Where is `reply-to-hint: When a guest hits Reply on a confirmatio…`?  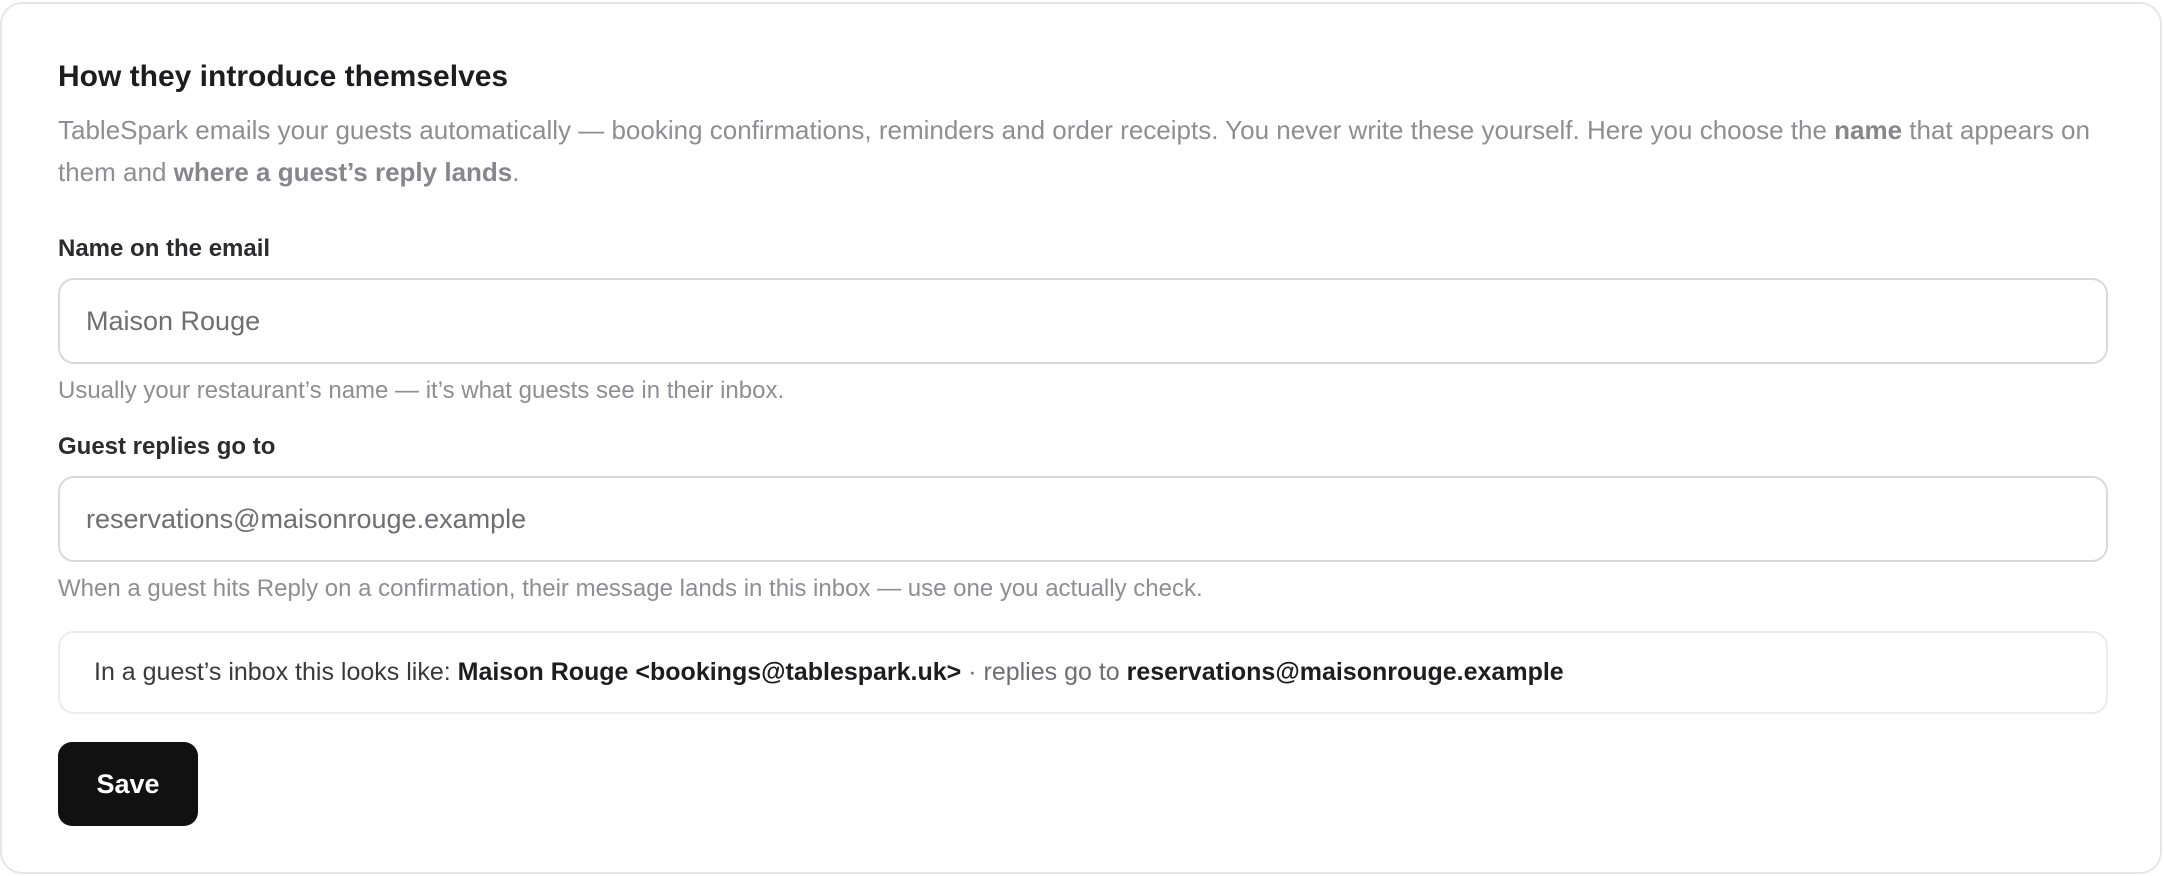
reply-to-hint: When a guest hits Reply on a confirmatio… is located at coordinates (630, 588).